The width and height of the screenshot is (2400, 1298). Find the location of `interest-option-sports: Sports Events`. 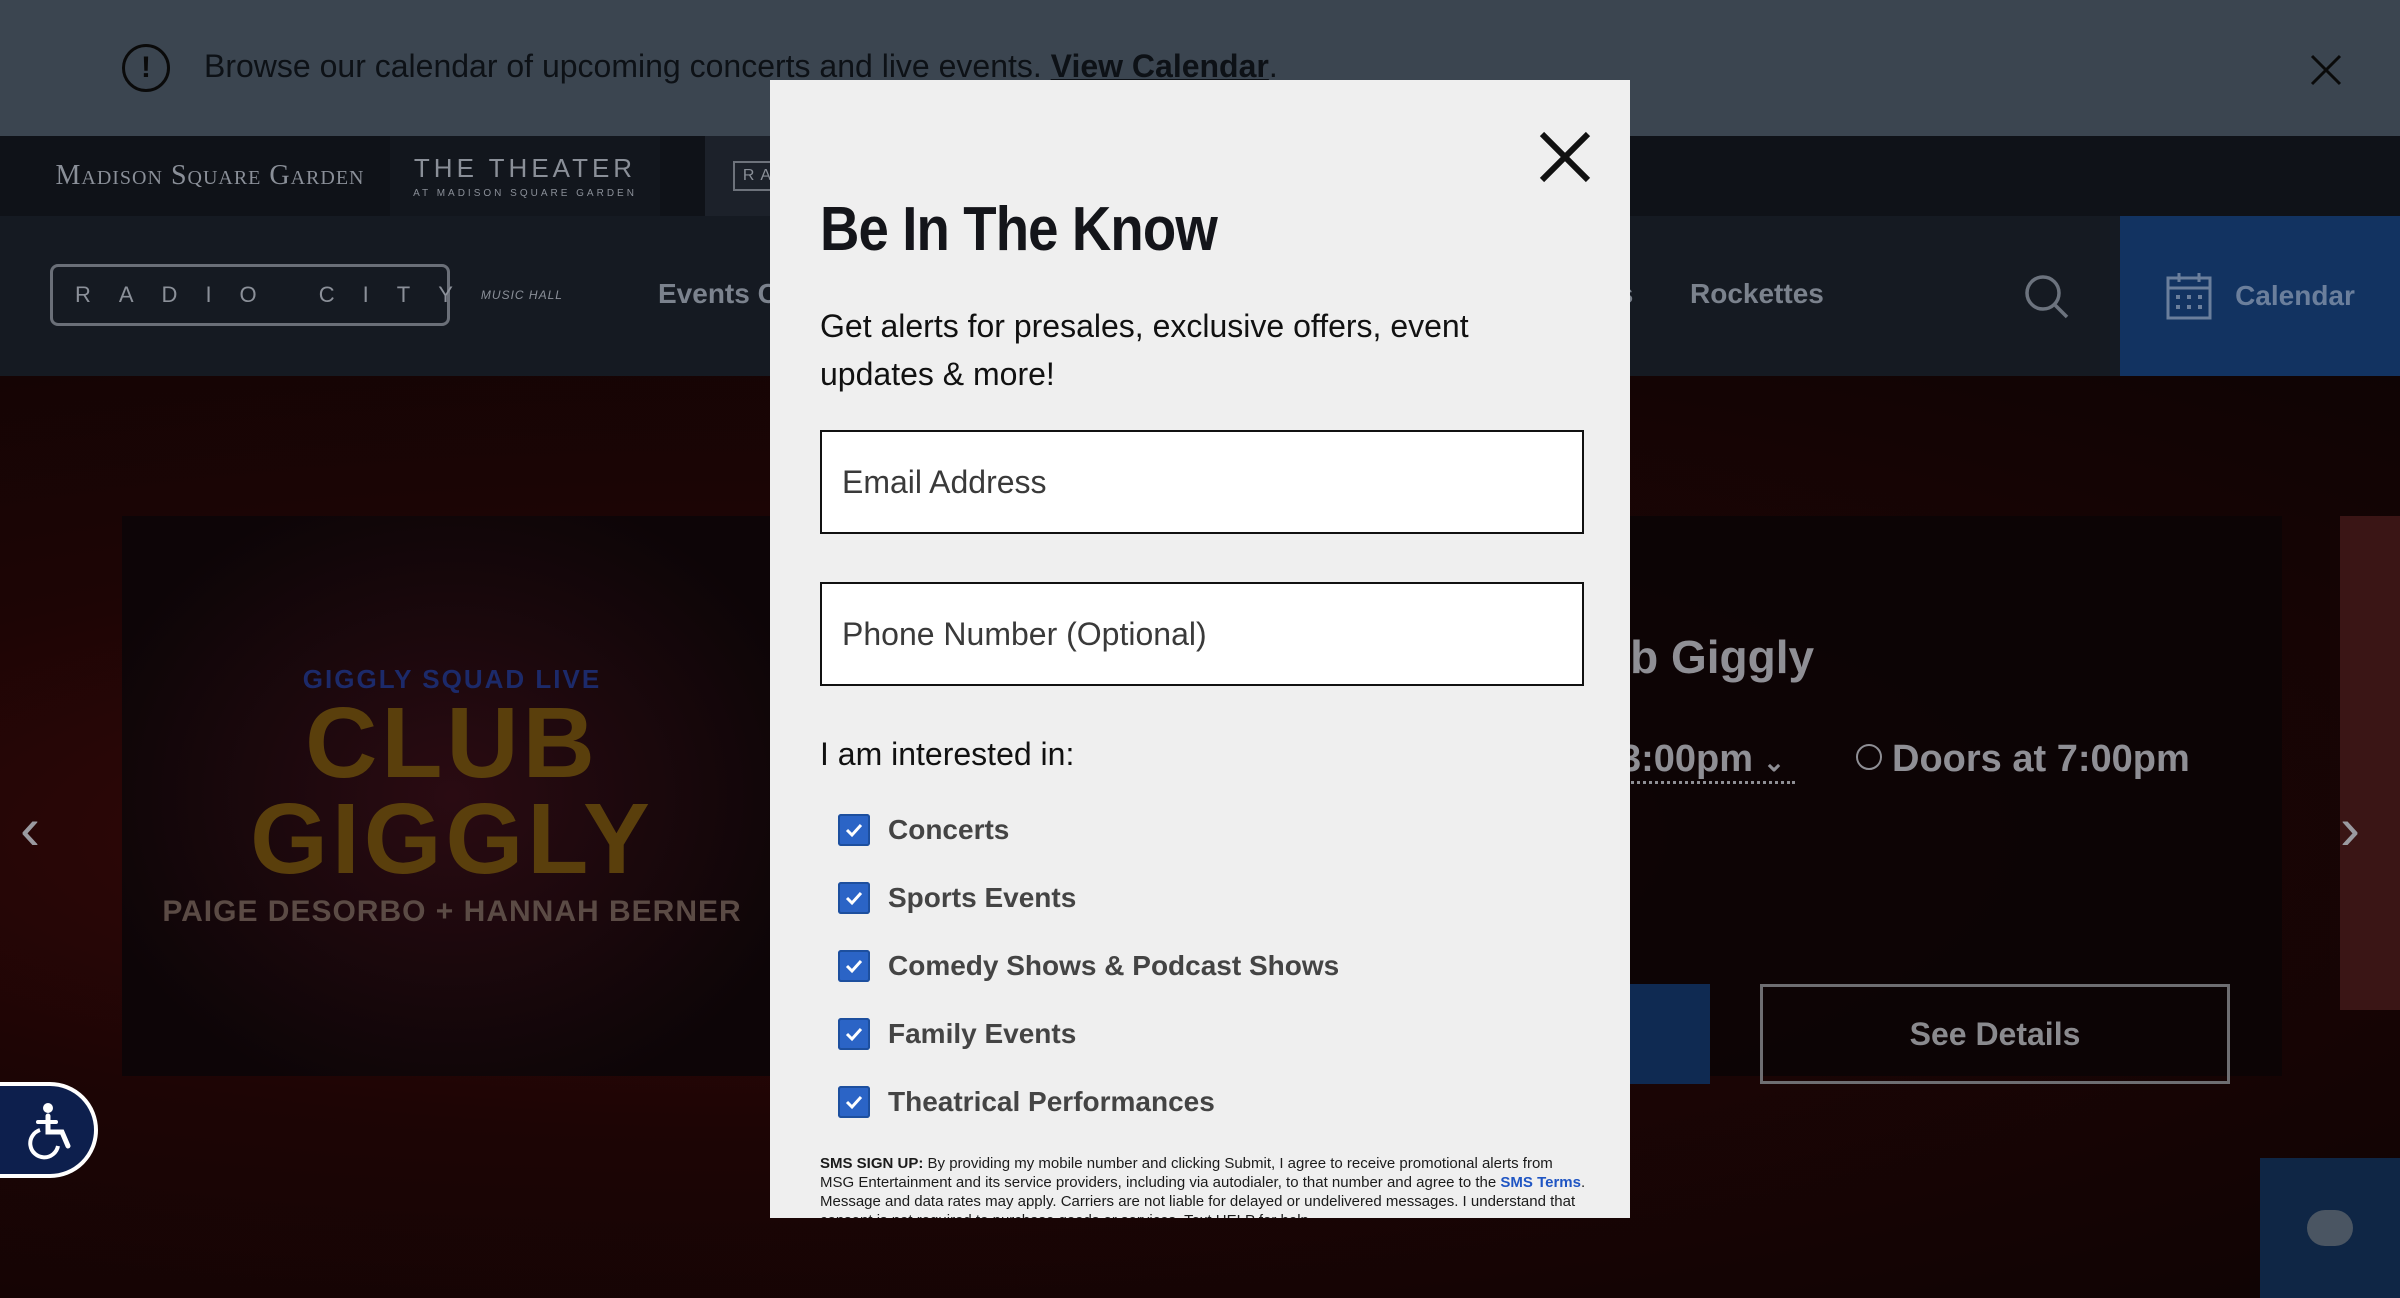

interest-option-sports: Sports Events is located at coordinates (957, 898).